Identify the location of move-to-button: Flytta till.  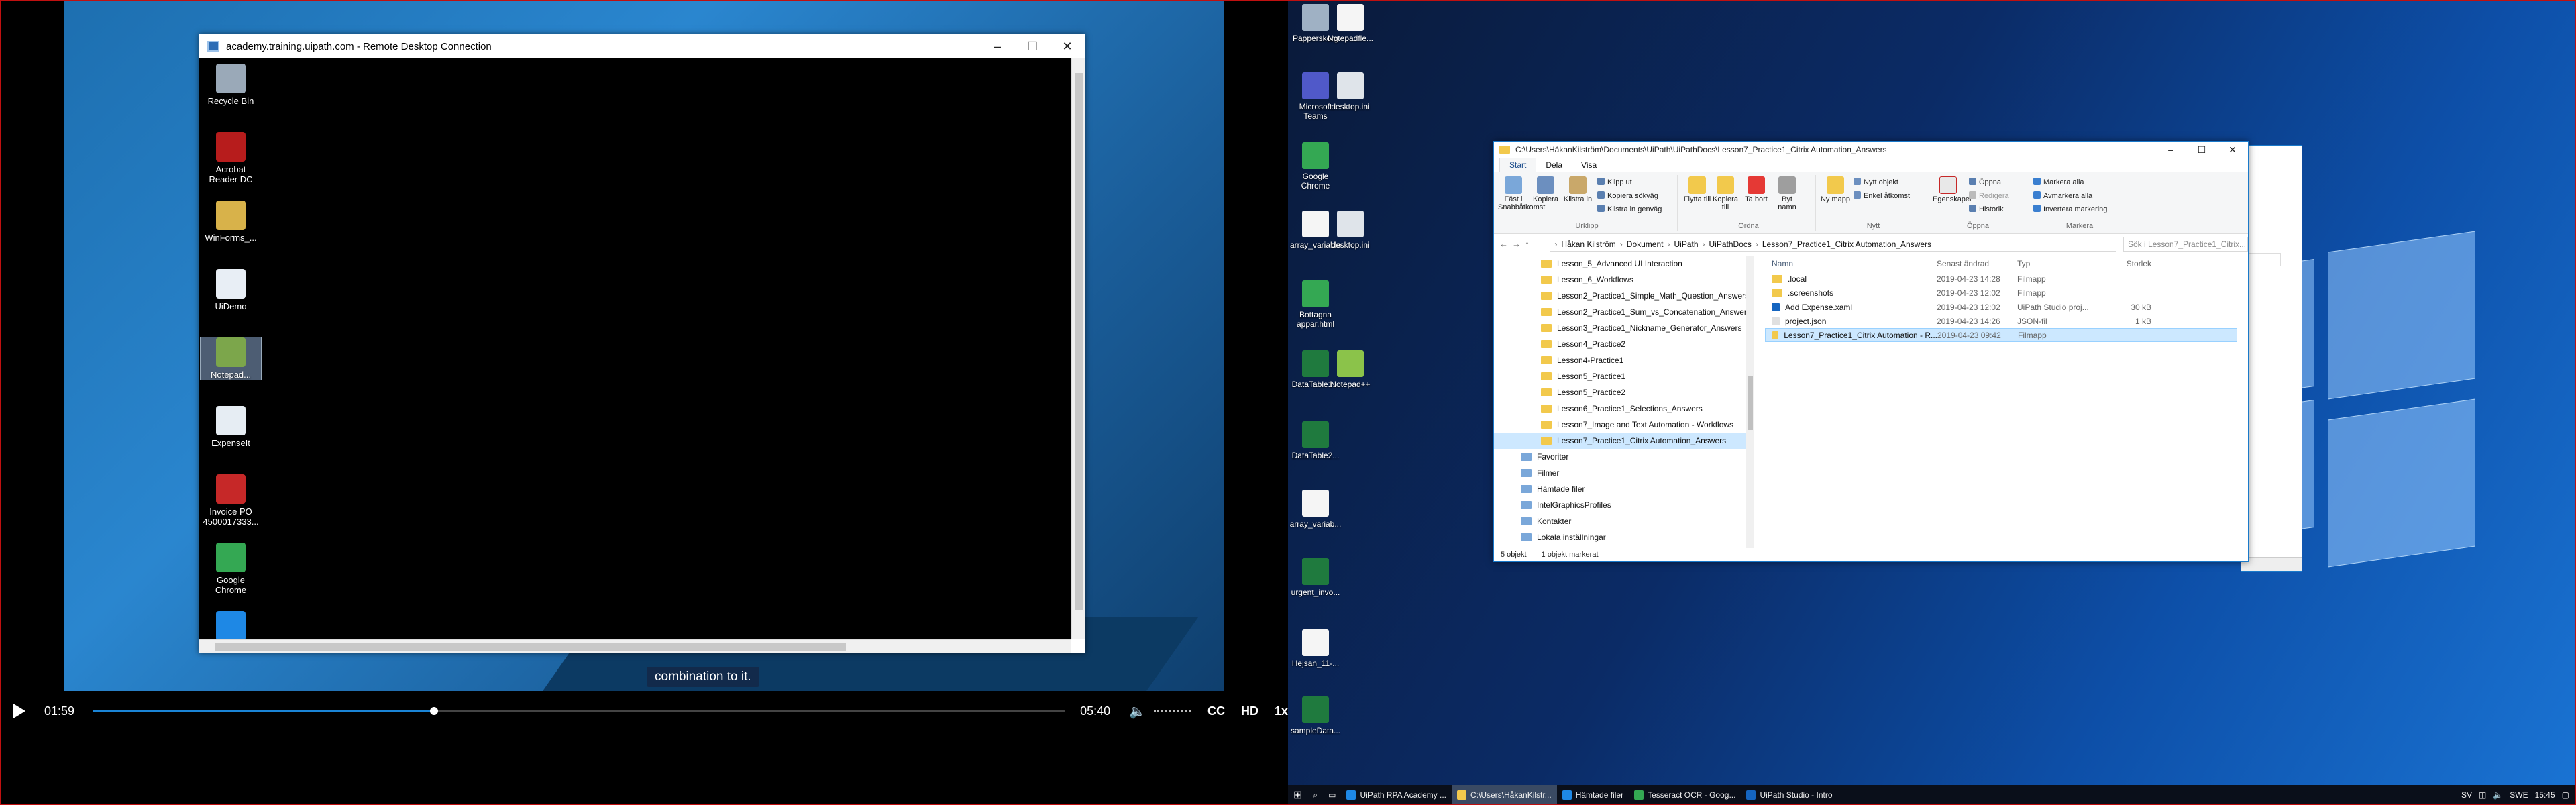
(1697, 189).